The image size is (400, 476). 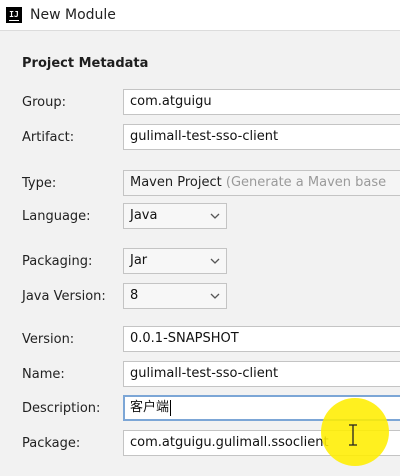 What do you see at coordinates (39, 183) in the screenshot?
I see `type-label: Type:` at bounding box center [39, 183].